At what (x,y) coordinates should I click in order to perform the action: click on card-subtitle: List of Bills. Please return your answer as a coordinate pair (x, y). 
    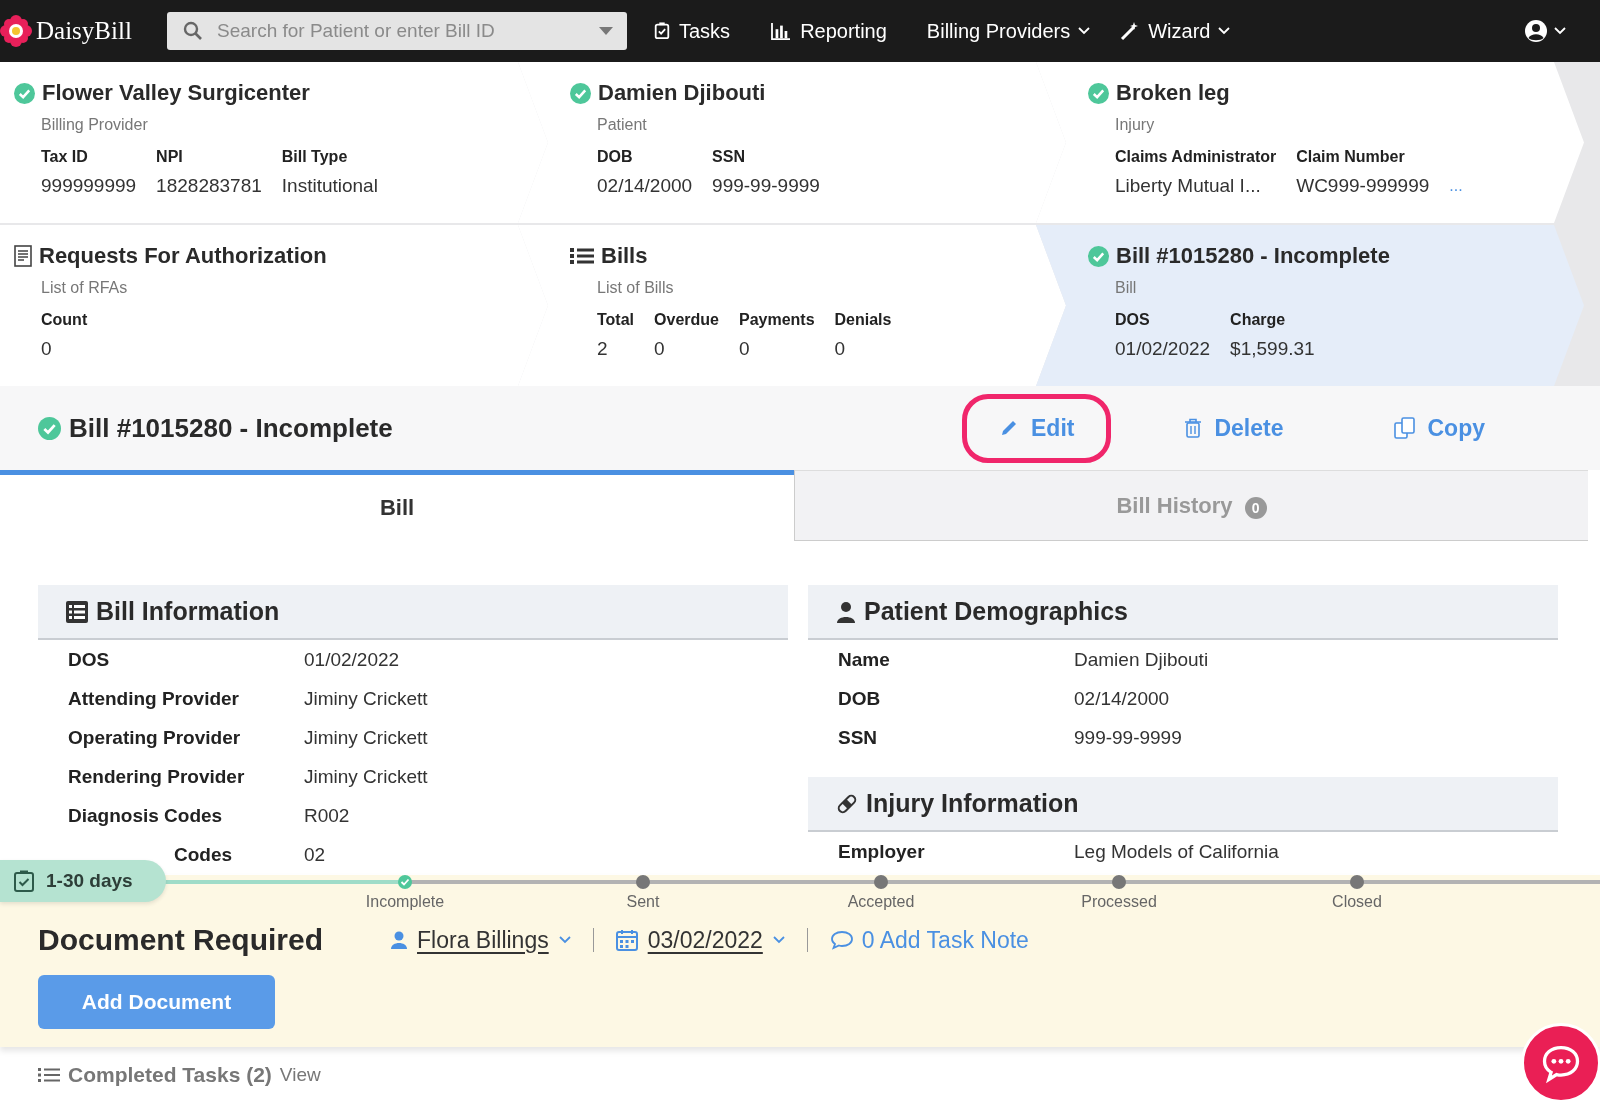
    Looking at the image, I should click on (636, 288).